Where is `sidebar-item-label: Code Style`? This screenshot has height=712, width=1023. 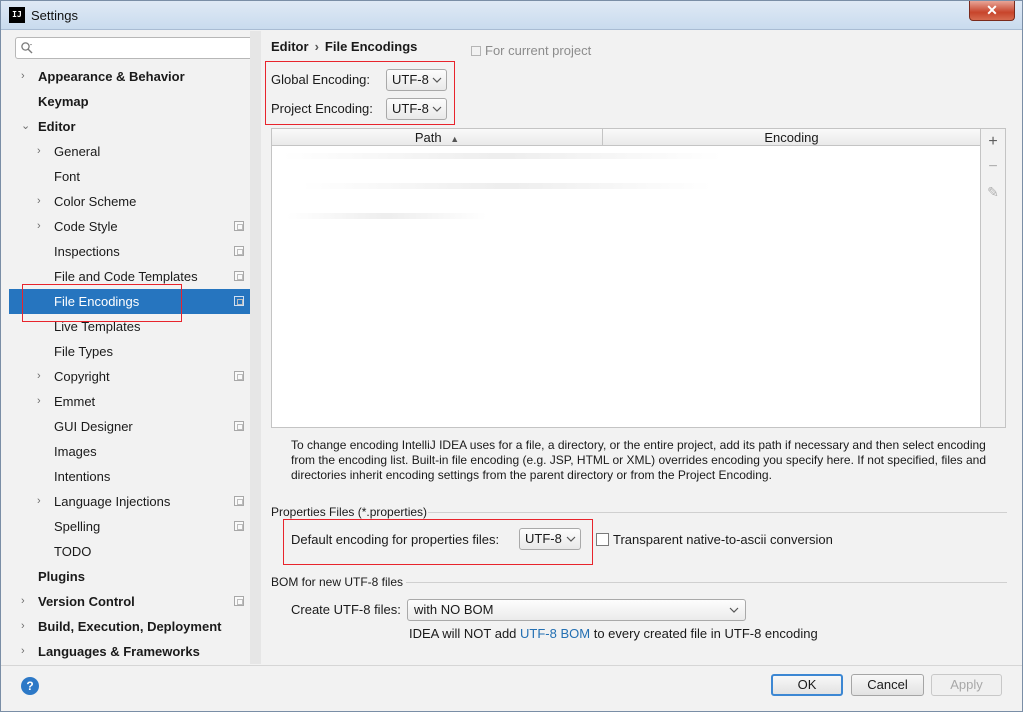 sidebar-item-label: Code Style is located at coordinates (86, 226).